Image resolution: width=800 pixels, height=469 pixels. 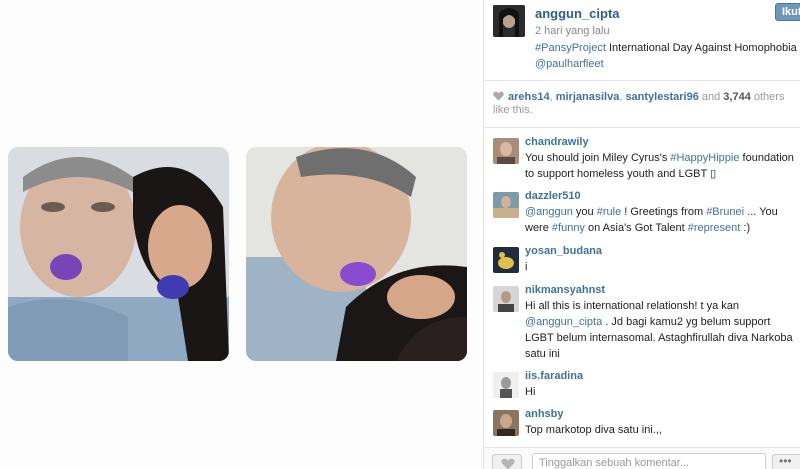 What do you see at coordinates (588, 97) in the screenshot?
I see `like-user: mirjanasilva` at bounding box center [588, 97].